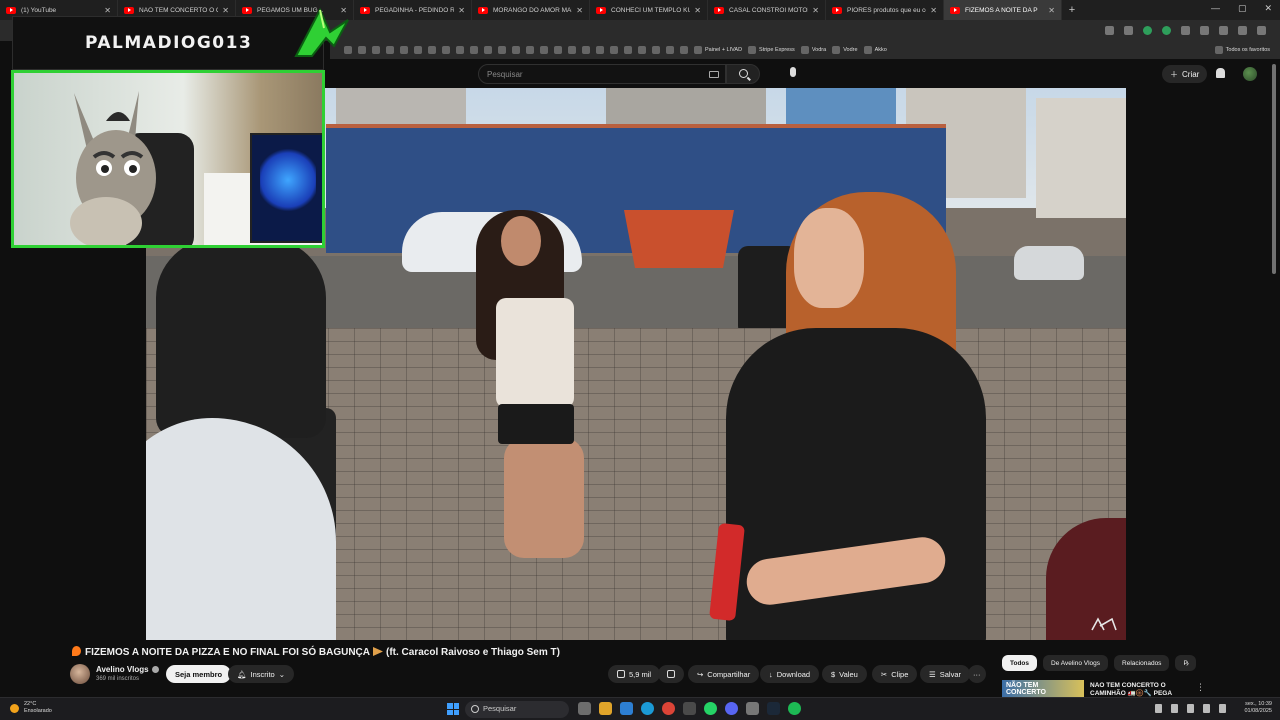 The height and width of the screenshot is (720, 1280). I want to click on create-button: ＋ Criar, so click(1185, 74).